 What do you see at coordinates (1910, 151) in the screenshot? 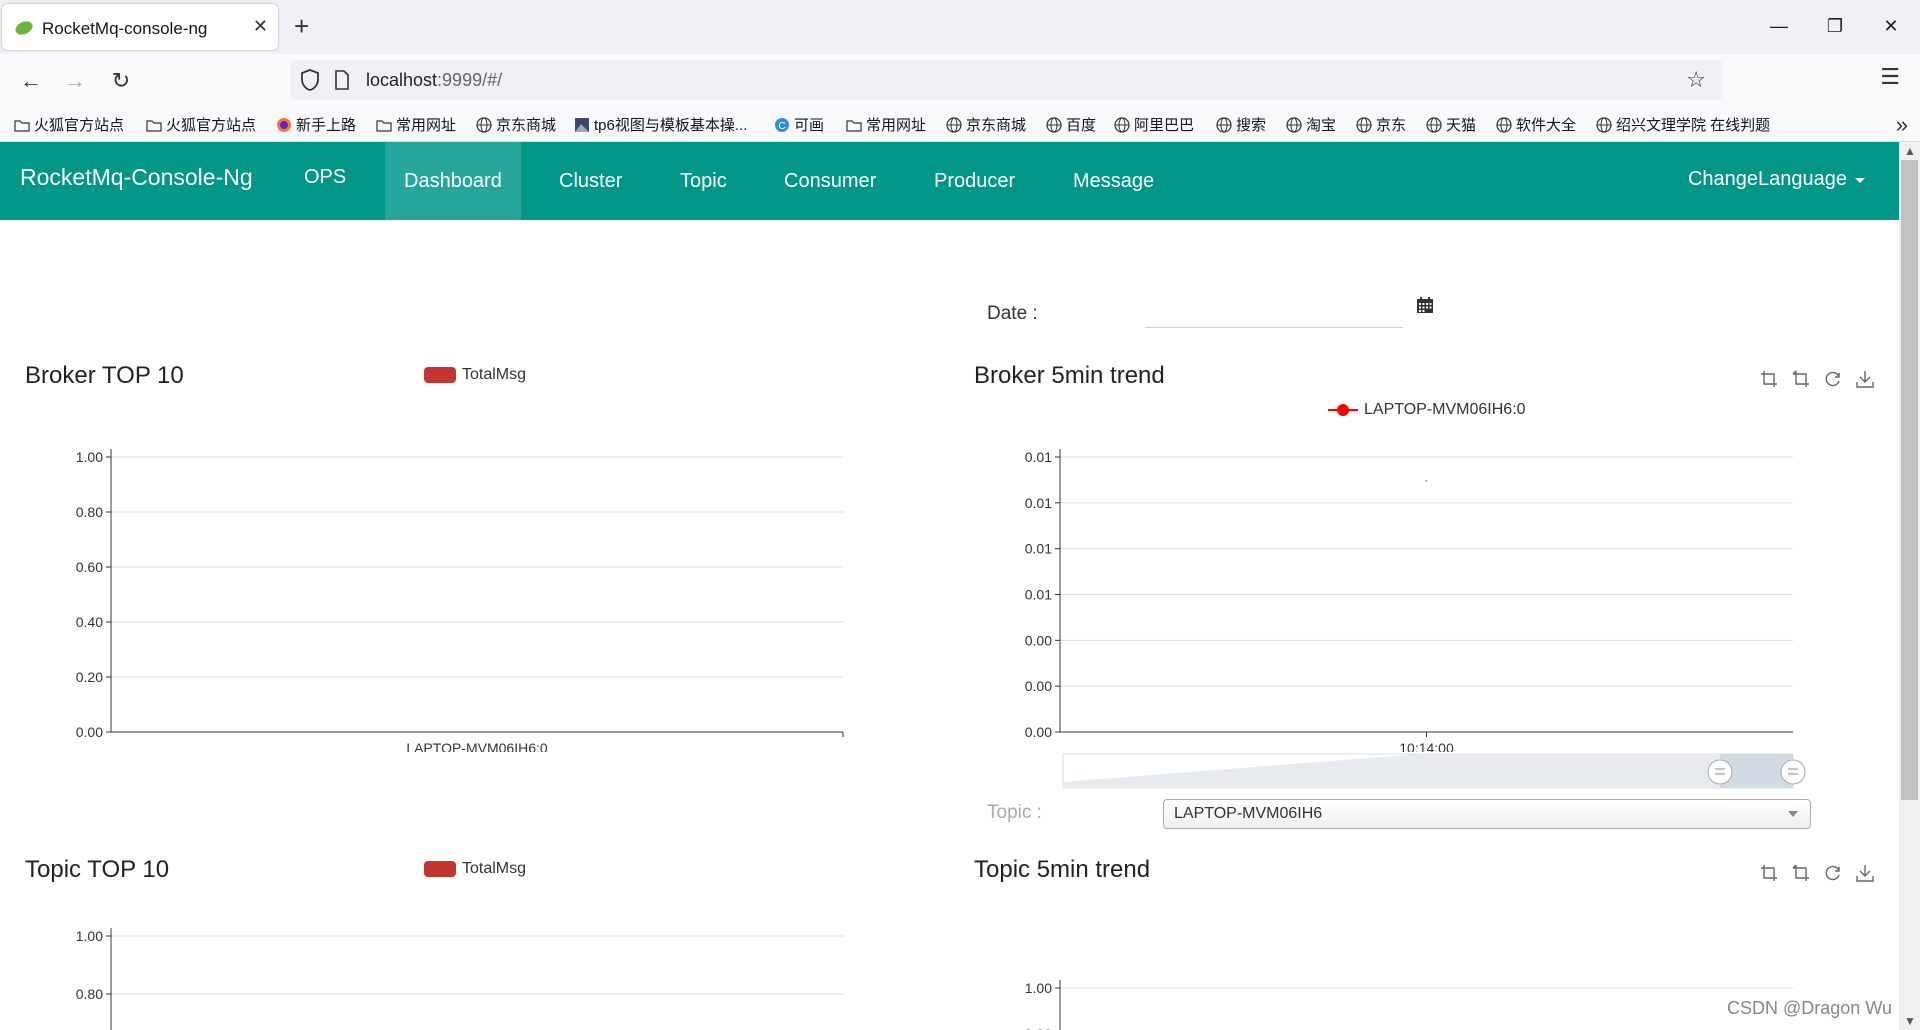
I see `scroll-up-icon: ▲` at bounding box center [1910, 151].